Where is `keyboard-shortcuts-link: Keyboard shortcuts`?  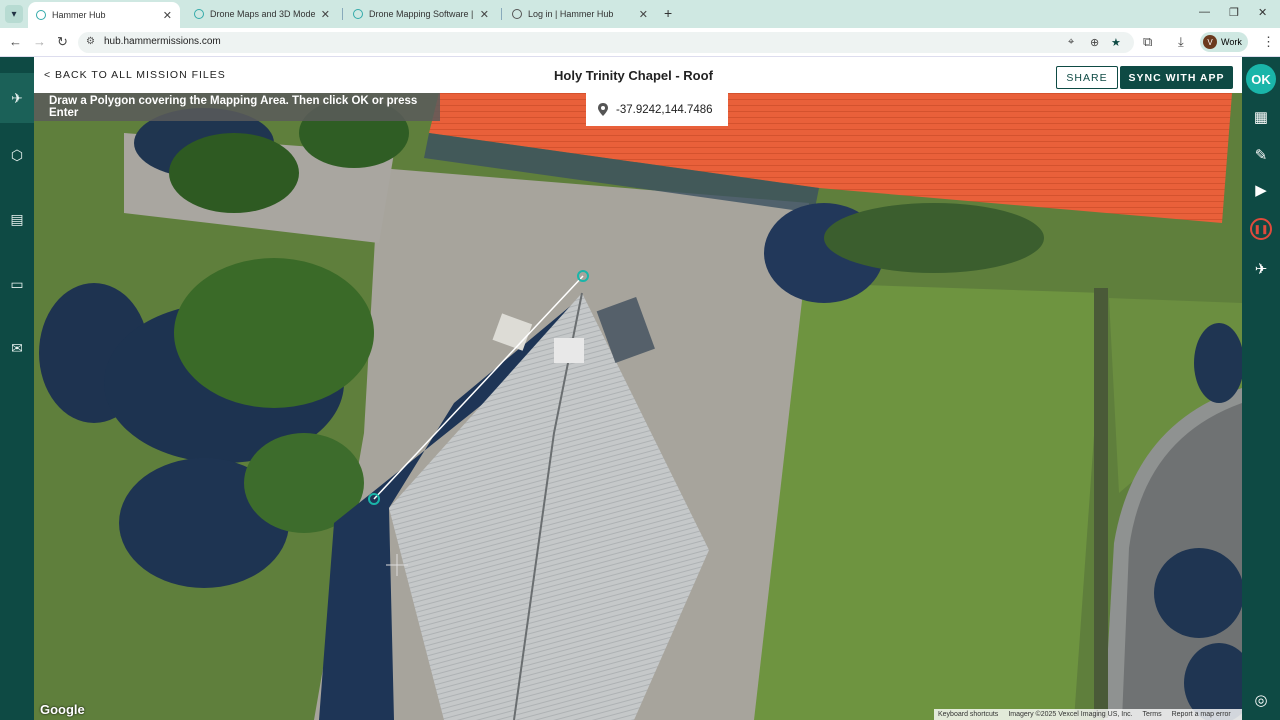 keyboard-shortcuts-link: Keyboard shortcuts is located at coordinates (968, 714).